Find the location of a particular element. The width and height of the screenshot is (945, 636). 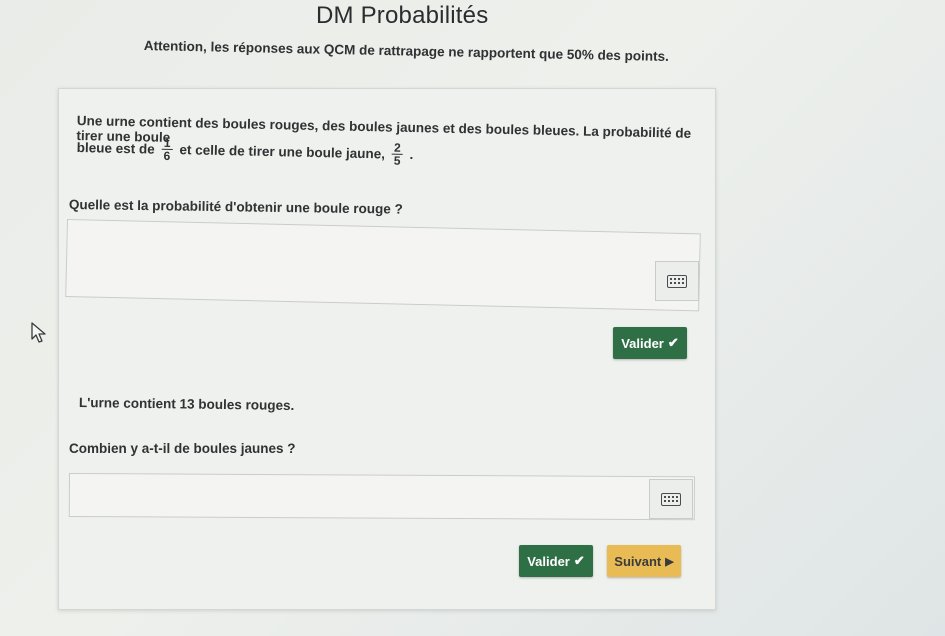

question1-middle: et celle de tirer une boule jaune, is located at coordinates (282, 152).